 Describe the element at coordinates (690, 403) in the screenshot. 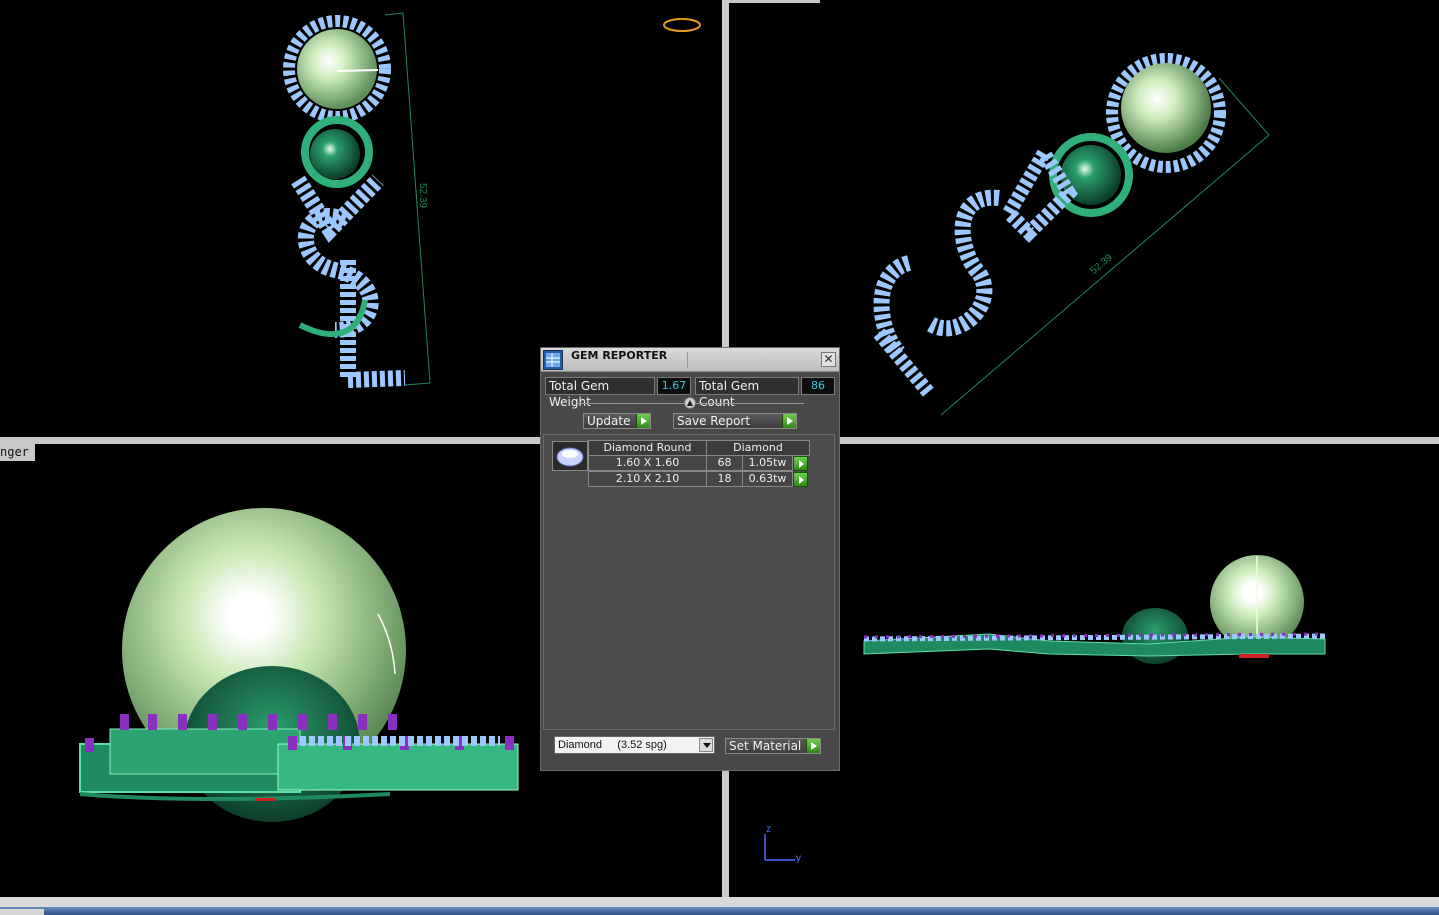

I see `panel-slider-knob: ▲` at that location.